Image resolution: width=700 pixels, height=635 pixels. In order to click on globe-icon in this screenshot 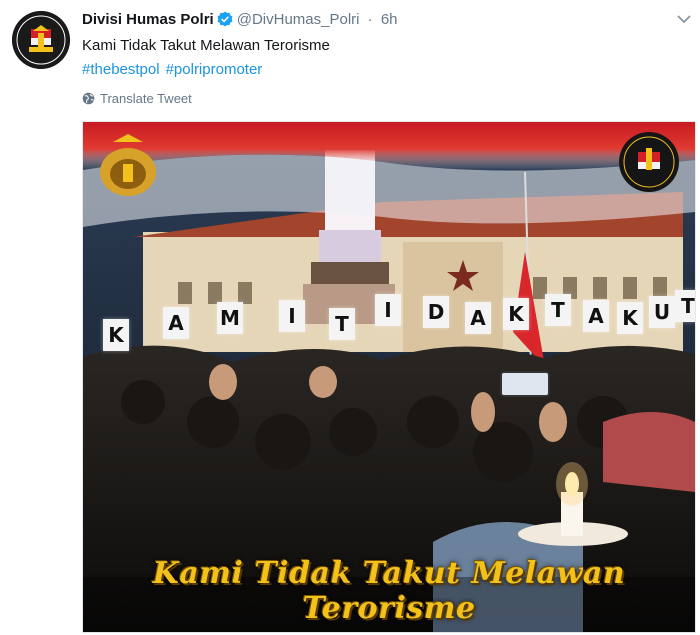, I will do `click(88, 98)`.